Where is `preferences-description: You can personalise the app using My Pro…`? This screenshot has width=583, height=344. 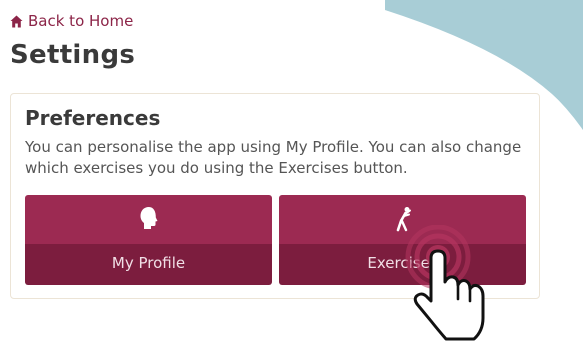 preferences-description: You can personalise the app using My Pro… is located at coordinates (273, 157).